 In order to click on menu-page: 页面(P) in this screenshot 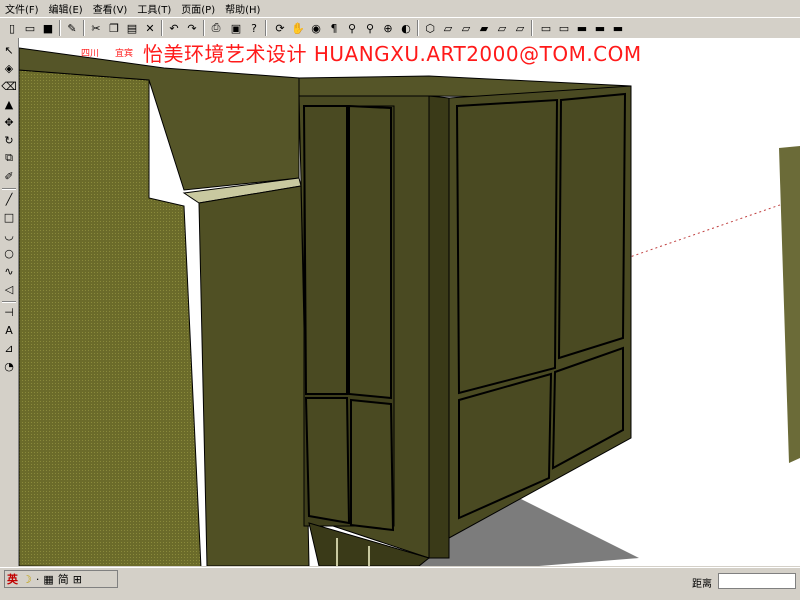, I will do `click(198, 8)`.